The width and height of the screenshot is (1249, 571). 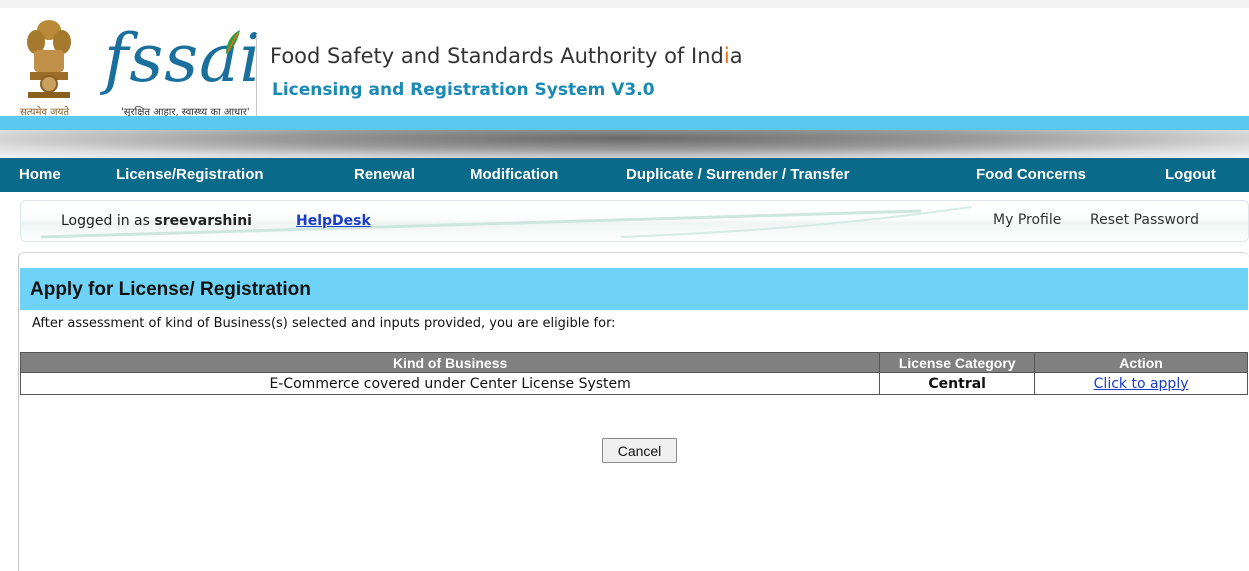 I want to click on column-header-action: Action, so click(x=1141, y=362).